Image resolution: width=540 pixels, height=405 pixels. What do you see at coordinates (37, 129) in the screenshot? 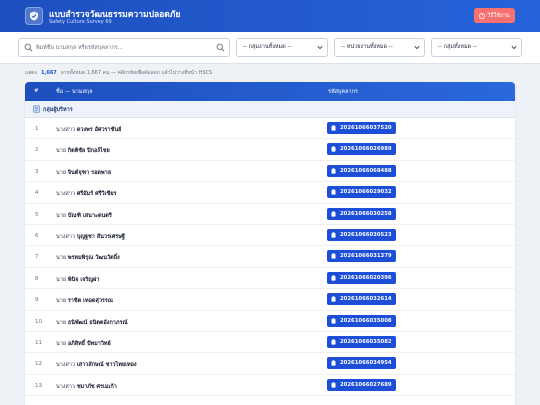
I see `row-number: 1` at bounding box center [37, 129].